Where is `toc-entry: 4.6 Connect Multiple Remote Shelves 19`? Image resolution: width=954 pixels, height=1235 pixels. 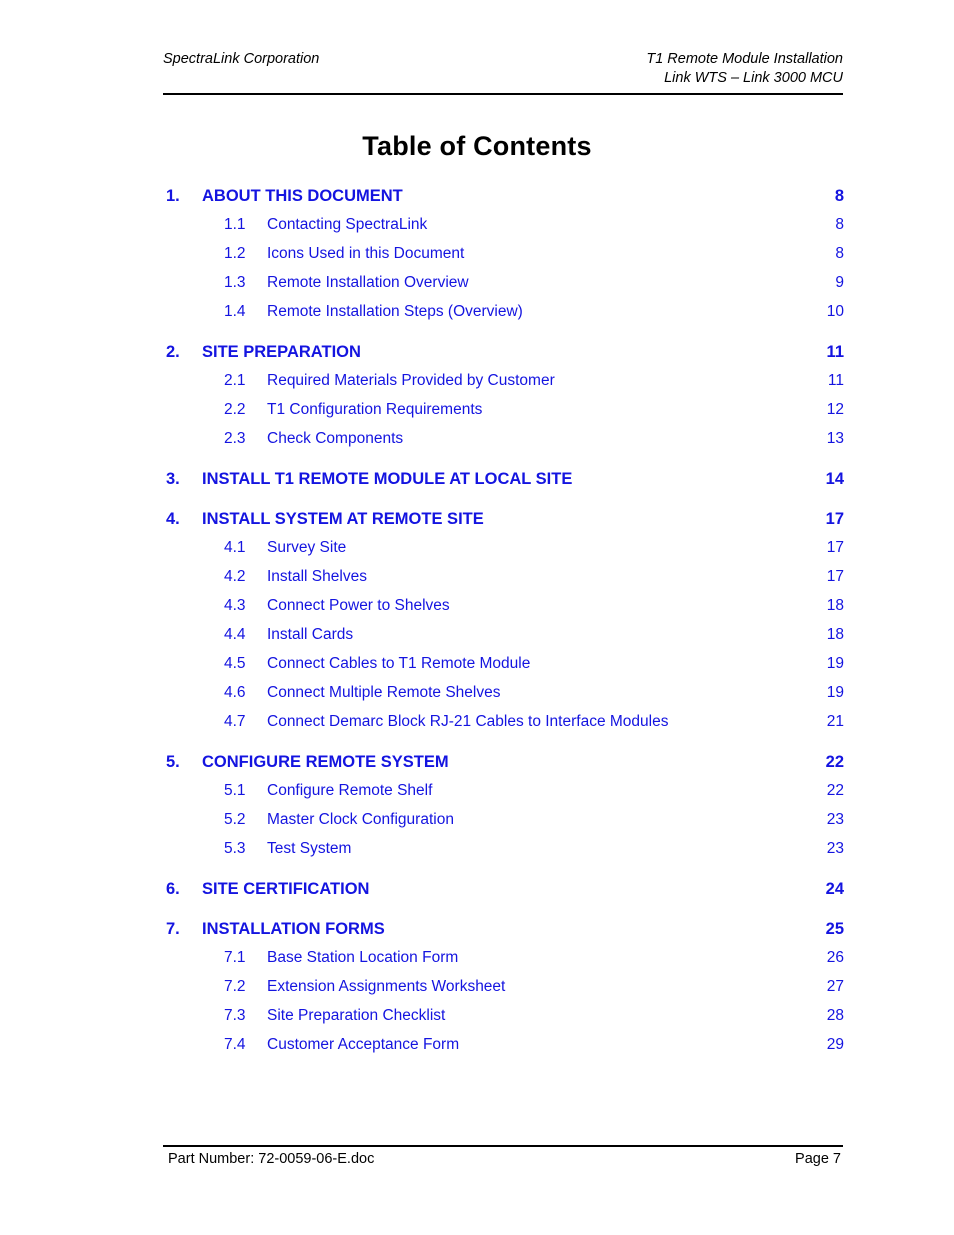
toc-entry: 4.6 Connect Multiple Remote Shelves 19 is located at coordinates (503, 698).